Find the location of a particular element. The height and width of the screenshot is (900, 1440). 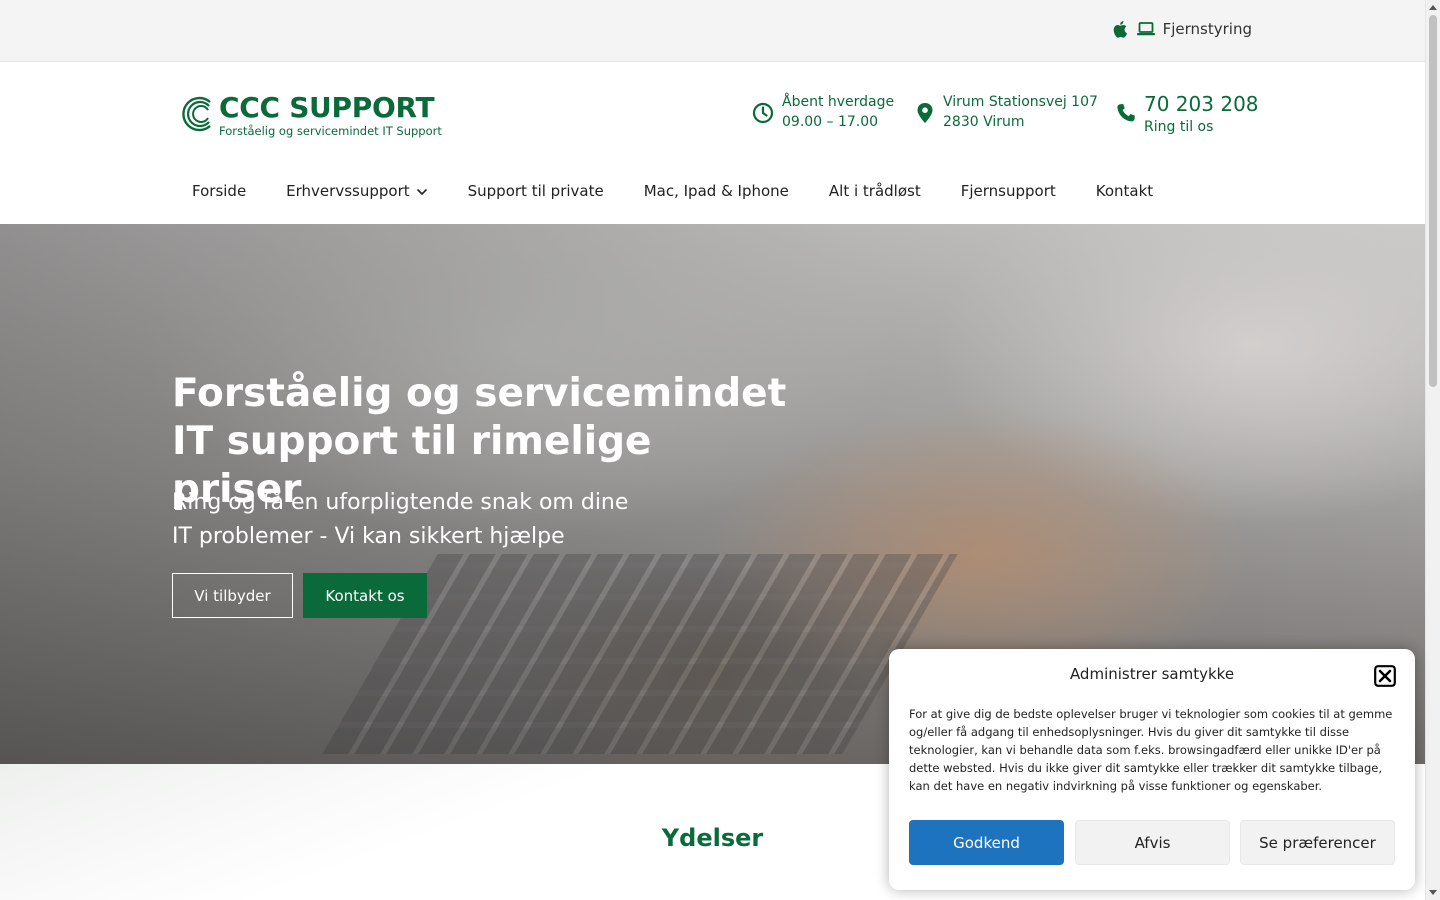

nav-item-support-til-private: Support til private is located at coordinates (536, 191).